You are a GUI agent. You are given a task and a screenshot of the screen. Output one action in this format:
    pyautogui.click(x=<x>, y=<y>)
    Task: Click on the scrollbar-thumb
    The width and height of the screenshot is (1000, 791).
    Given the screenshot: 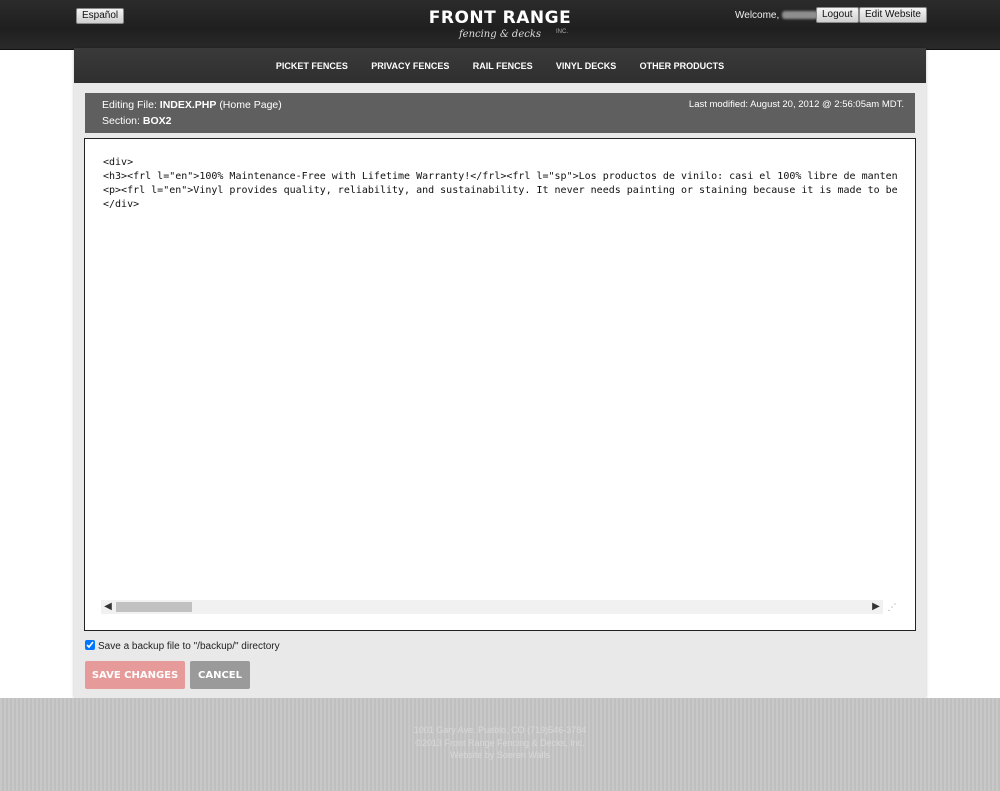 What is the action you would take?
    pyautogui.click(x=154, y=607)
    